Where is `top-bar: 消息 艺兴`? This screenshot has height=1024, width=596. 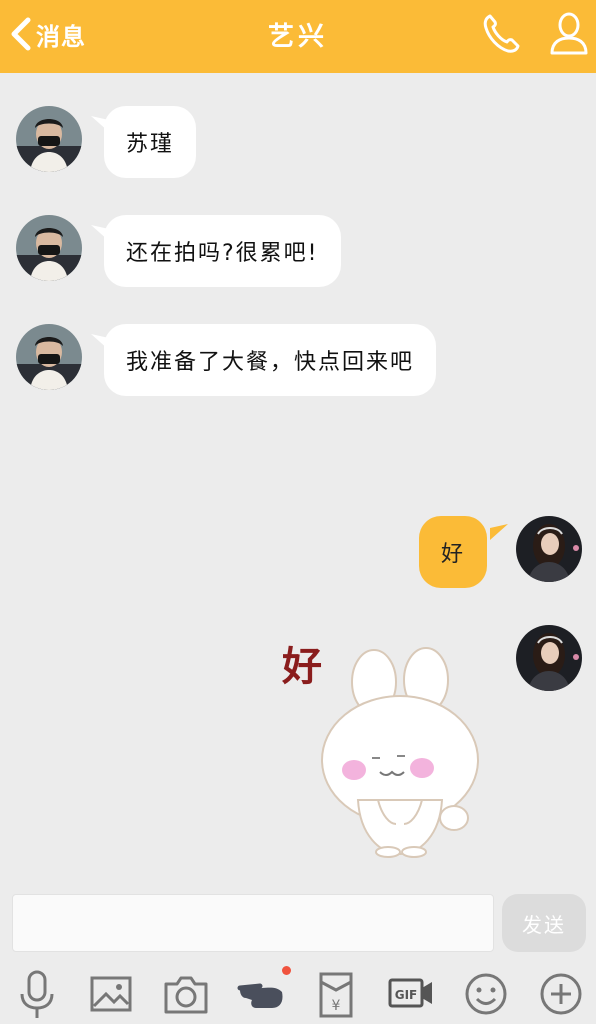
top-bar: 消息 艺兴 is located at coordinates (298, 36).